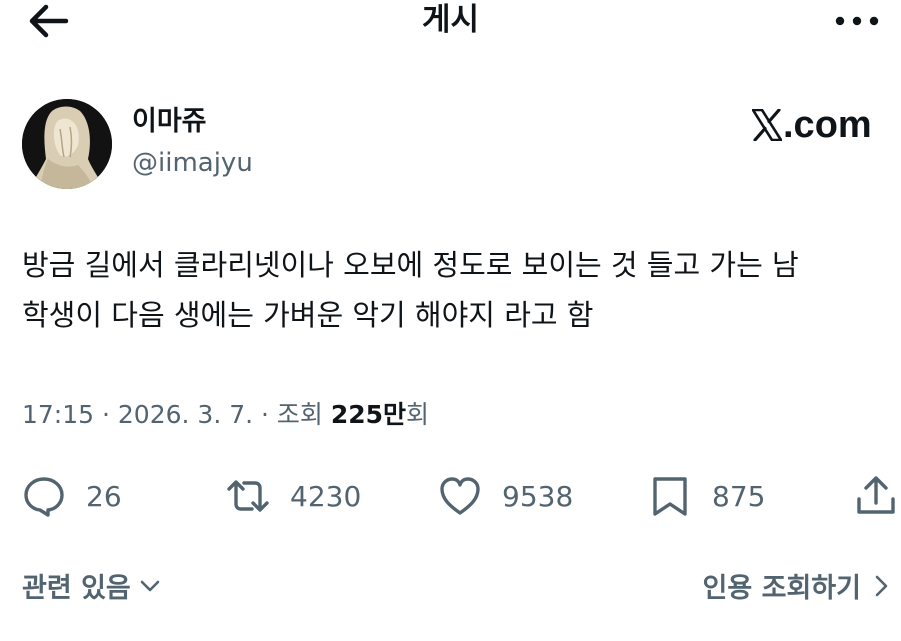  What do you see at coordinates (58, 414) in the screenshot?
I see `tweet-time: 17:15` at bounding box center [58, 414].